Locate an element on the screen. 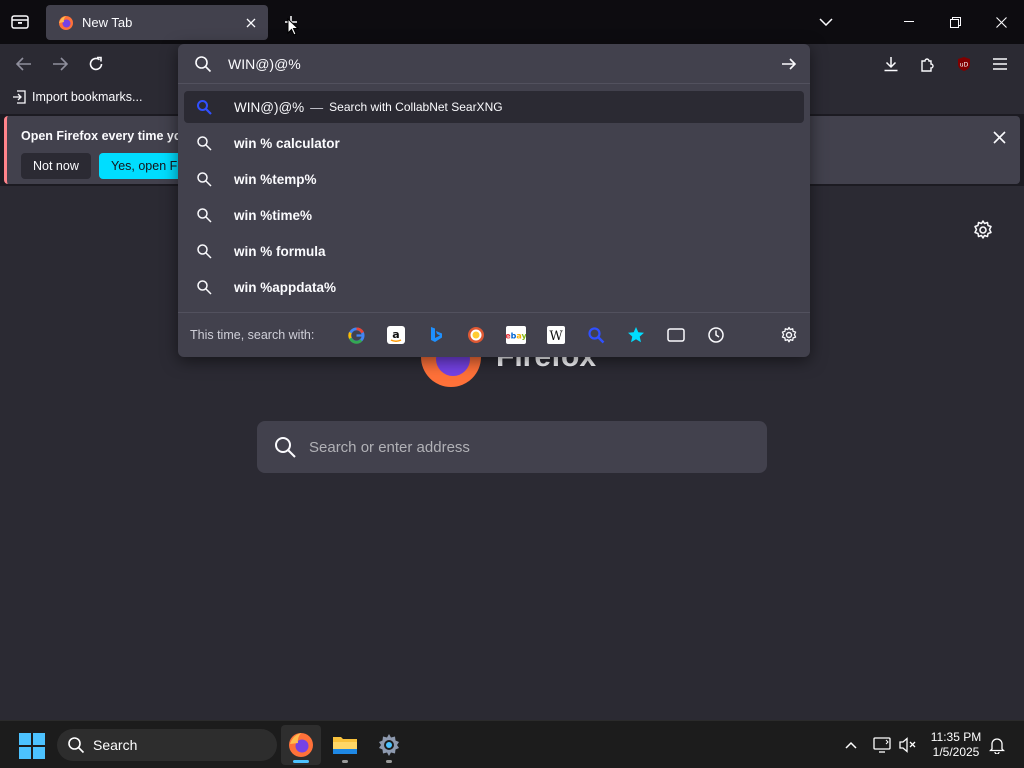 This screenshot has width=1024, height=768. hamburger-menu-icon is located at coordinates (1000, 64).